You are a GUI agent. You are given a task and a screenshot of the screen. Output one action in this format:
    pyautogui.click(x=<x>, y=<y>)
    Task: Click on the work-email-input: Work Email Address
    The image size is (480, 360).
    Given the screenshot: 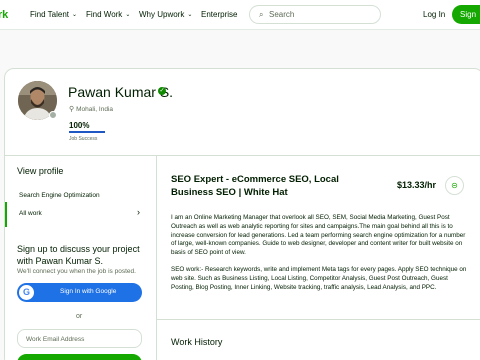 What is the action you would take?
    pyautogui.click(x=79, y=338)
    